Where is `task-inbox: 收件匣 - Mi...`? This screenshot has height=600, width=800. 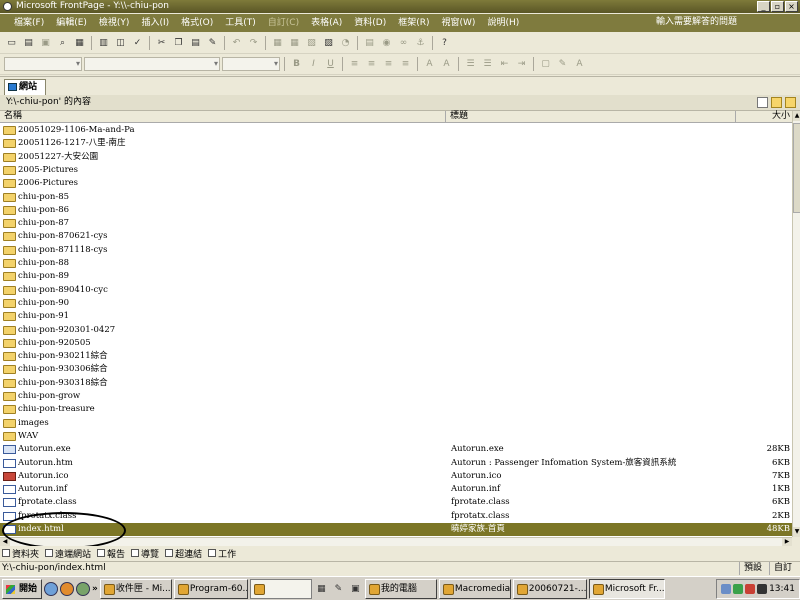 task-inbox: 收件匣 - Mi... is located at coordinates (135, 588).